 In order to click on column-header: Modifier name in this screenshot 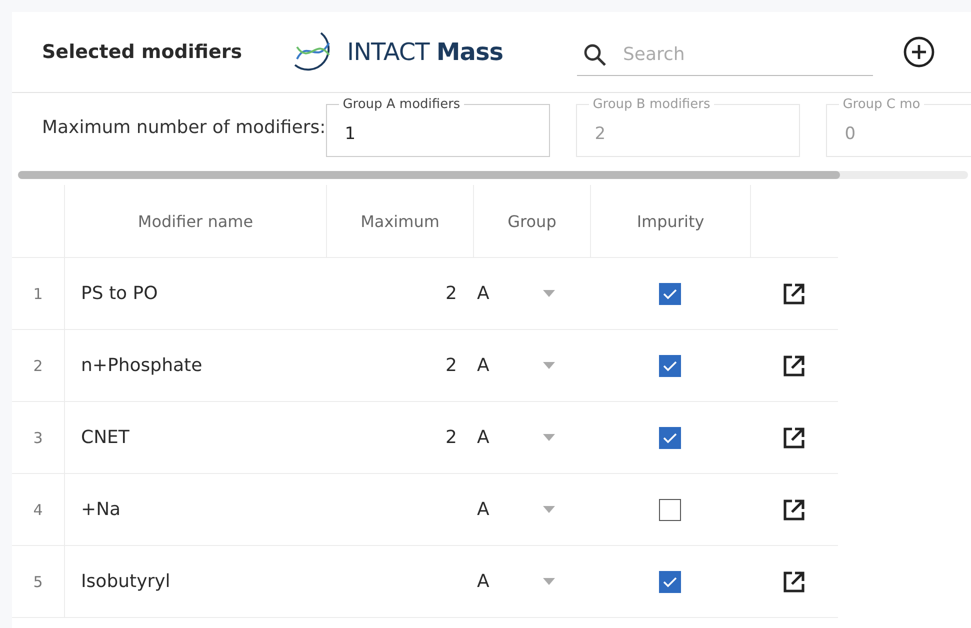, I will do `click(196, 221)`.